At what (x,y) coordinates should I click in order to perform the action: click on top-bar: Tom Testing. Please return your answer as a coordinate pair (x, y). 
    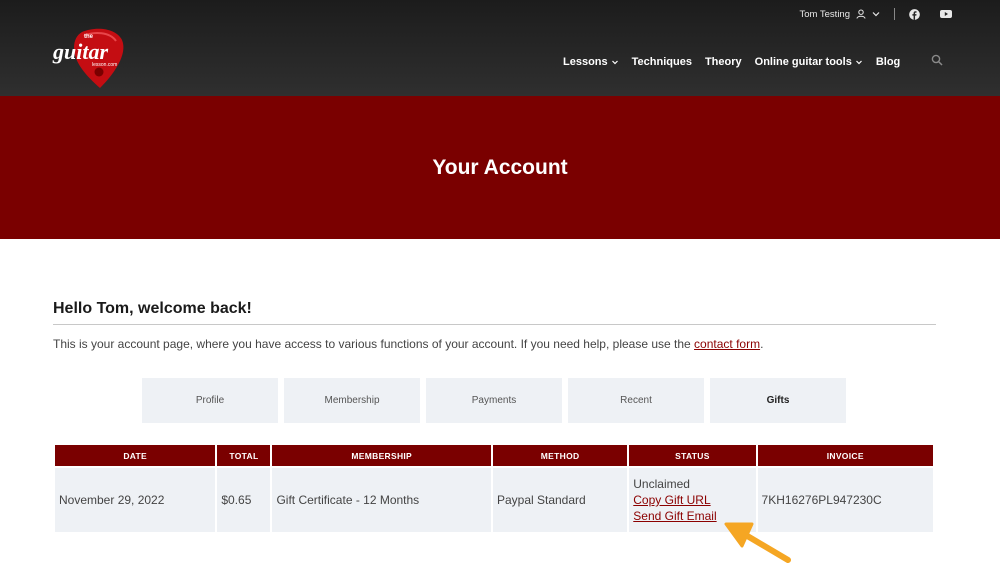
    Looking at the image, I should click on (875, 14).